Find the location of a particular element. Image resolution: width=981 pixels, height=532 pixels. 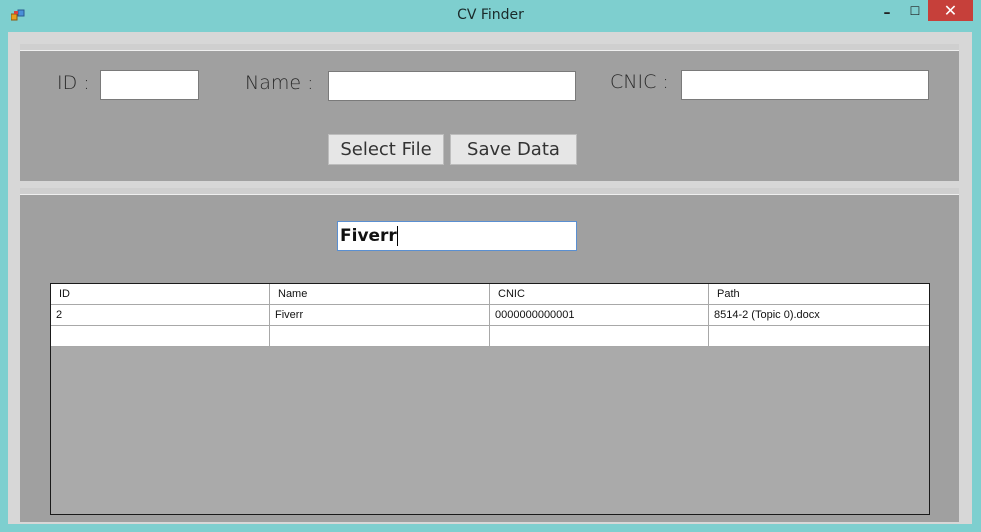

column-header-path: Path is located at coordinates (819, 294).